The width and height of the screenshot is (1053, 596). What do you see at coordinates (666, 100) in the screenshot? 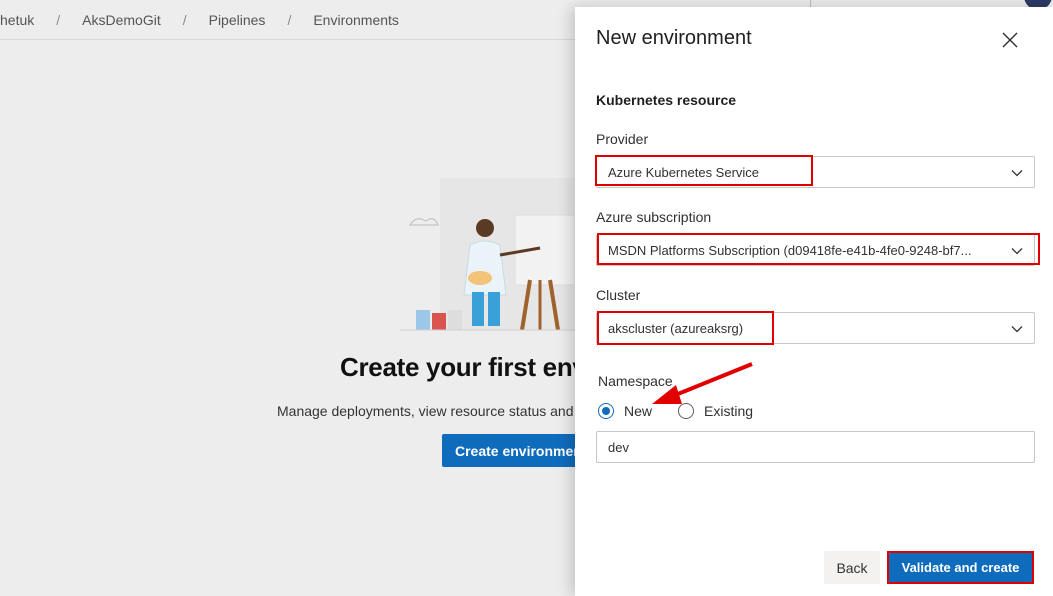
I see `section-title: Kubernetes resource` at bounding box center [666, 100].